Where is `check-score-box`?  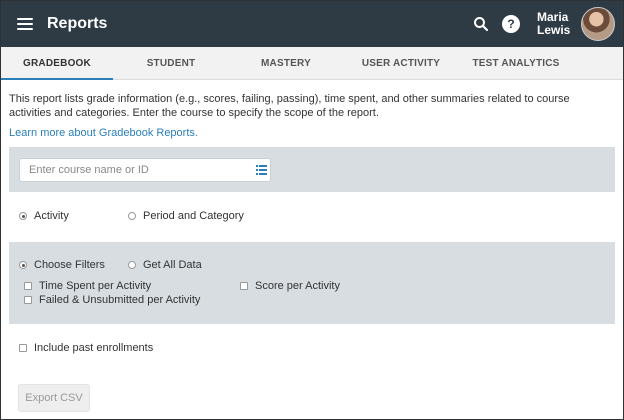 check-score-box is located at coordinates (244, 286).